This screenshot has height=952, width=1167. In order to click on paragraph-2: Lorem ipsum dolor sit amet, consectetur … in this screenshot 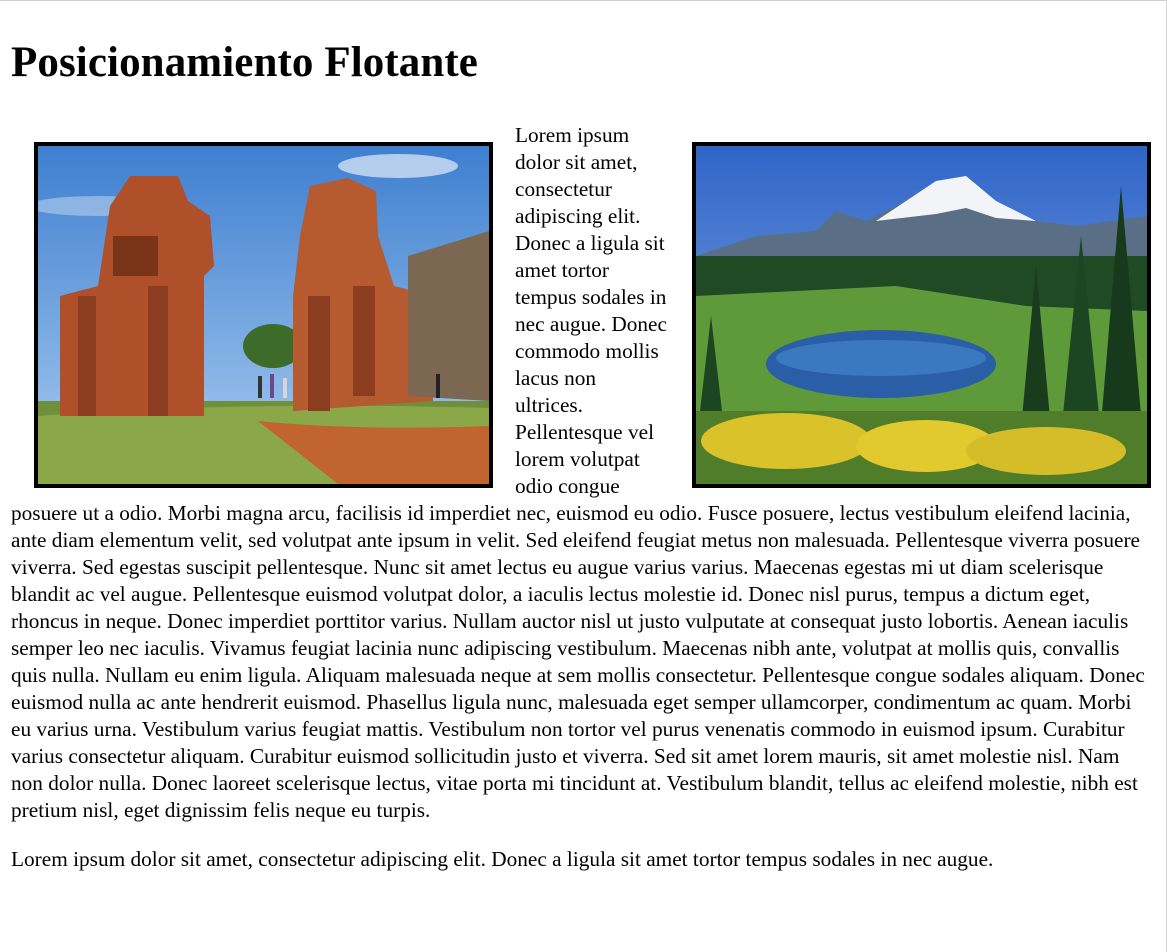, I will do `click(502, 859)`.